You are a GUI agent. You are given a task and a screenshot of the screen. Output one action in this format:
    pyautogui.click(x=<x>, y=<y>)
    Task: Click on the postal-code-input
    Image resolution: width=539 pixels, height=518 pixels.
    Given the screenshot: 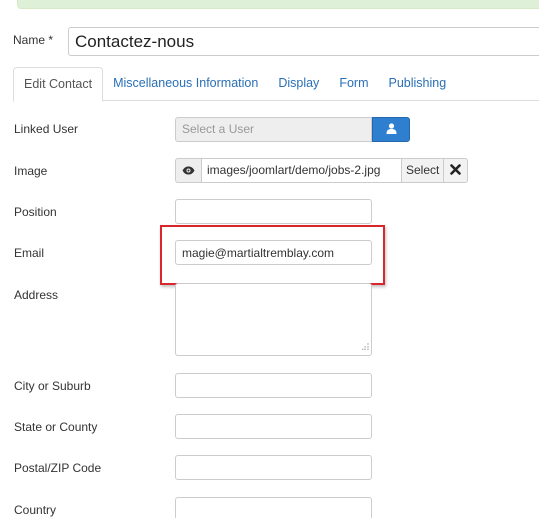 What is the action you would take?
    pyautogui.click(x=273, y=467)
    